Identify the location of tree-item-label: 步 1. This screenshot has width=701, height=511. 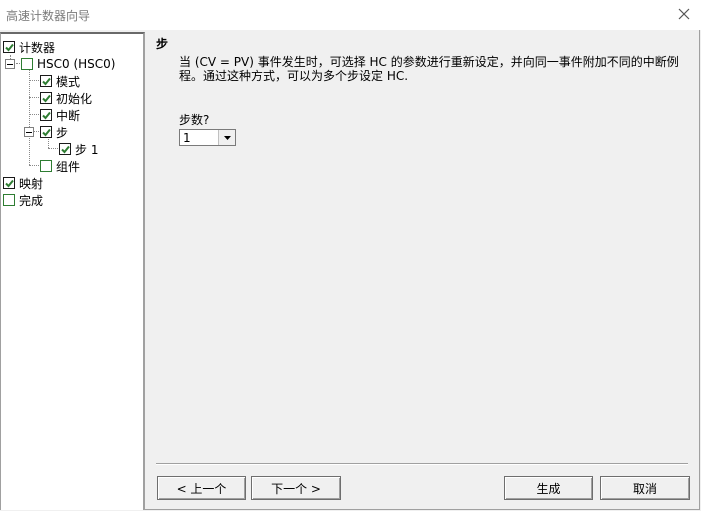
(87, 149).